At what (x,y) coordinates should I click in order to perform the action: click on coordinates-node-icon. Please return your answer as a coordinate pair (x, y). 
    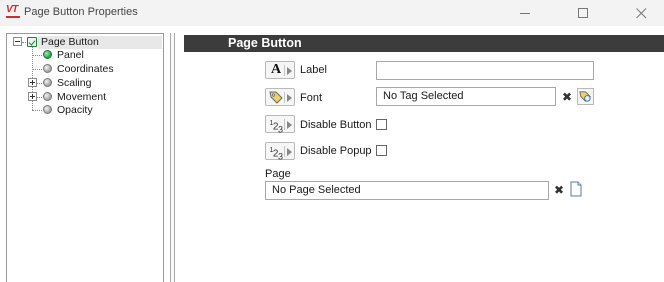
    Looking at the image, I should click on (47, 68).